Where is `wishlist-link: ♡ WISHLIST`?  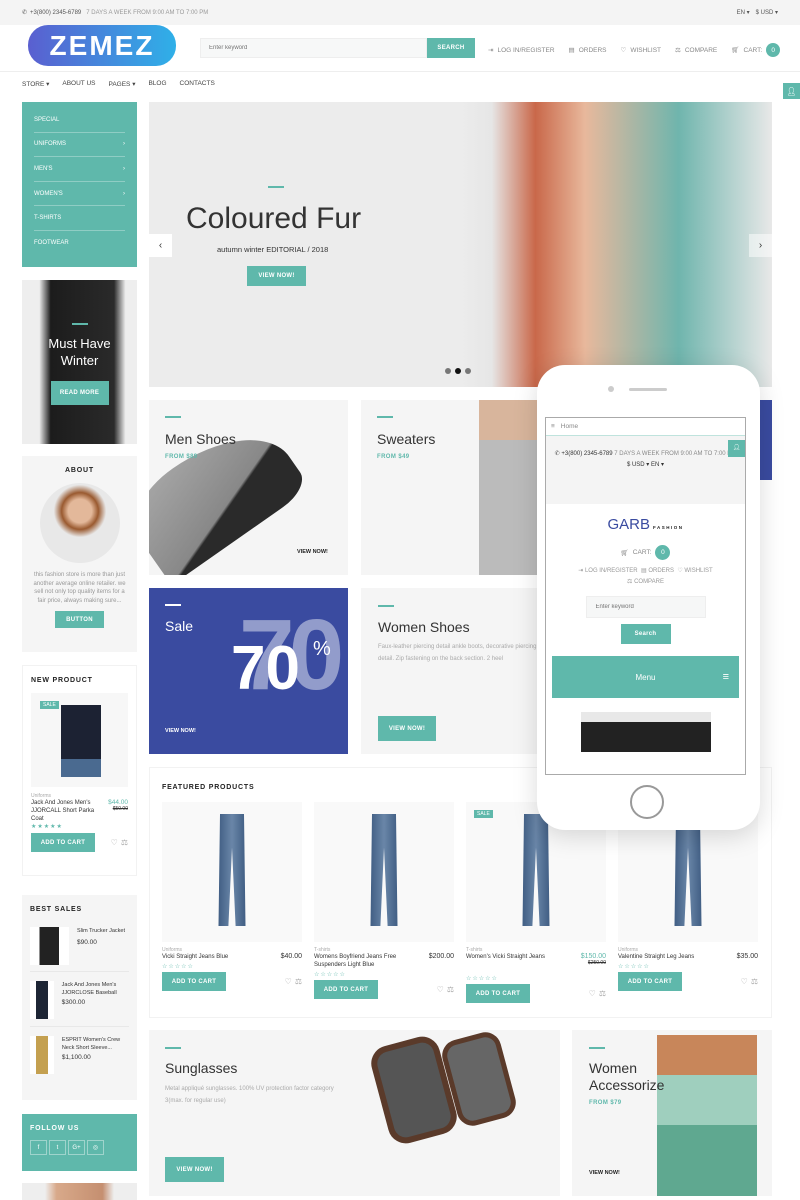
wishlist-link: ♡ WISHLIST is located at coordinates (641, 50).